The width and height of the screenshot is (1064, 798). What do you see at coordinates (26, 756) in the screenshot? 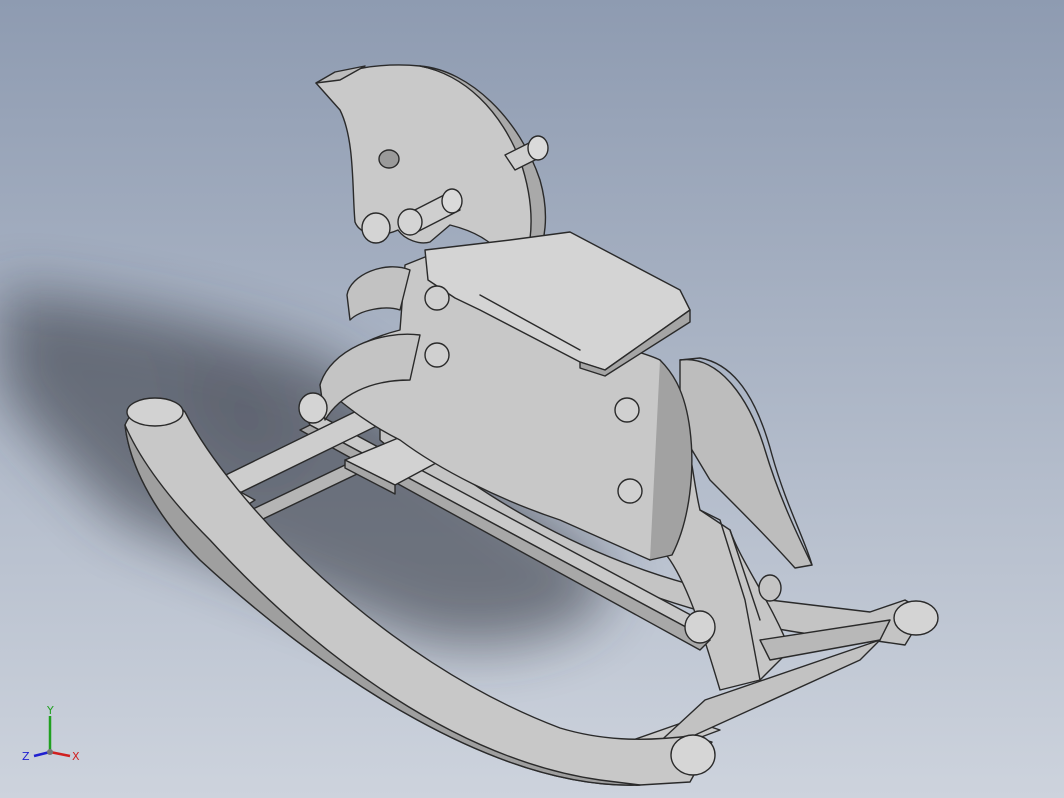
I see `z-axis-label: Z` at bounding box center [26, 756].